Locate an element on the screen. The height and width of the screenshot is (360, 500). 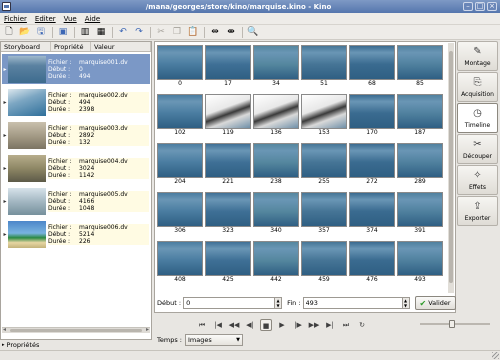
last-scene-icon: ⏭ is located at coordinates (346, 325).